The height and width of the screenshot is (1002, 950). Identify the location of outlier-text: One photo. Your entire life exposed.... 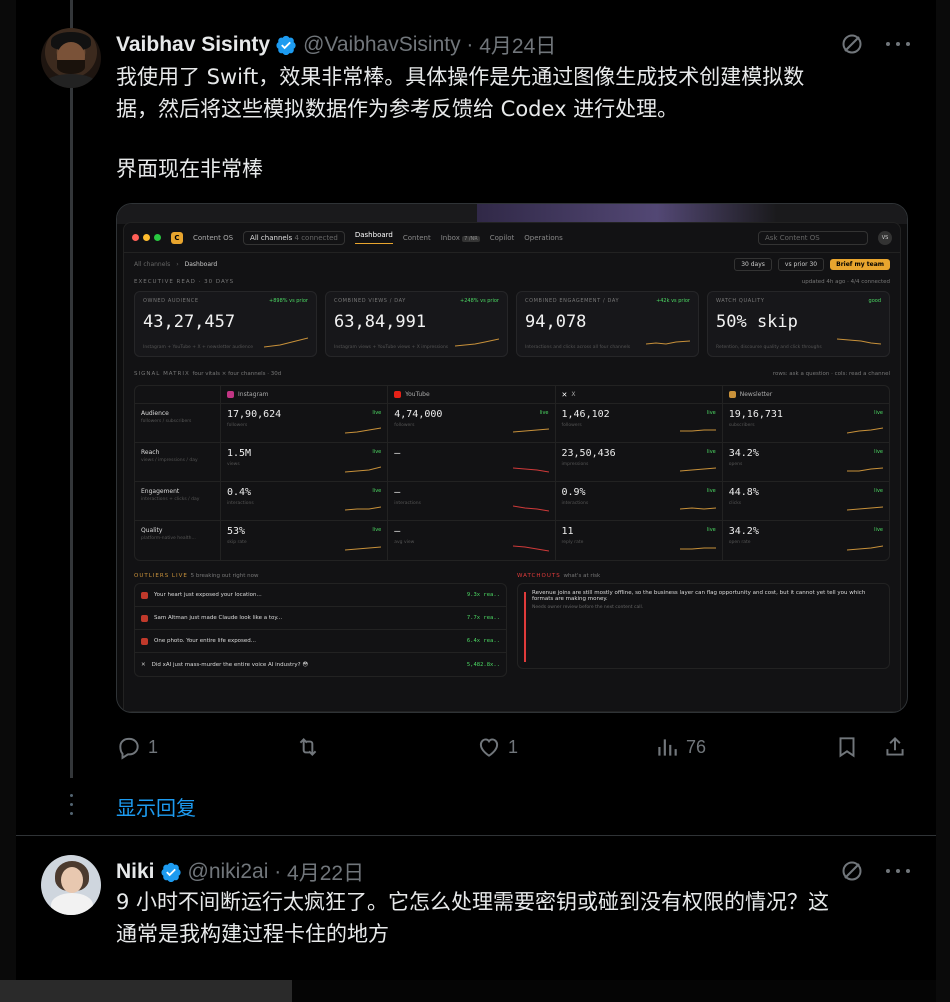
(205, 641).